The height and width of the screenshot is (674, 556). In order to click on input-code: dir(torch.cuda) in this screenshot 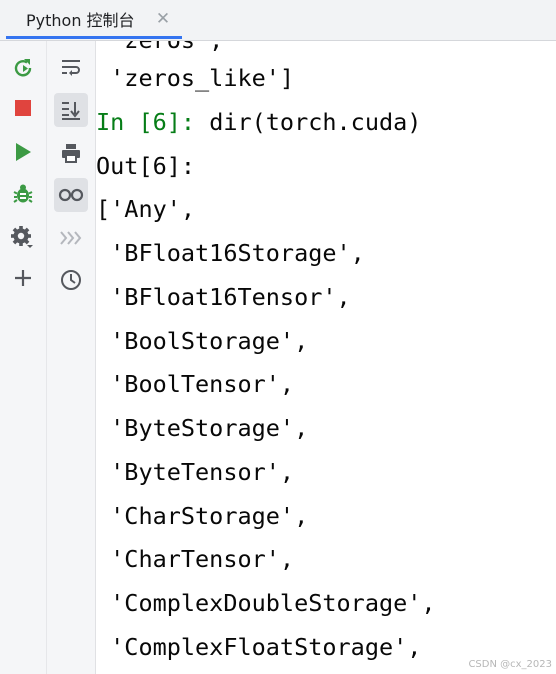, I will do `click(308, 122)`.